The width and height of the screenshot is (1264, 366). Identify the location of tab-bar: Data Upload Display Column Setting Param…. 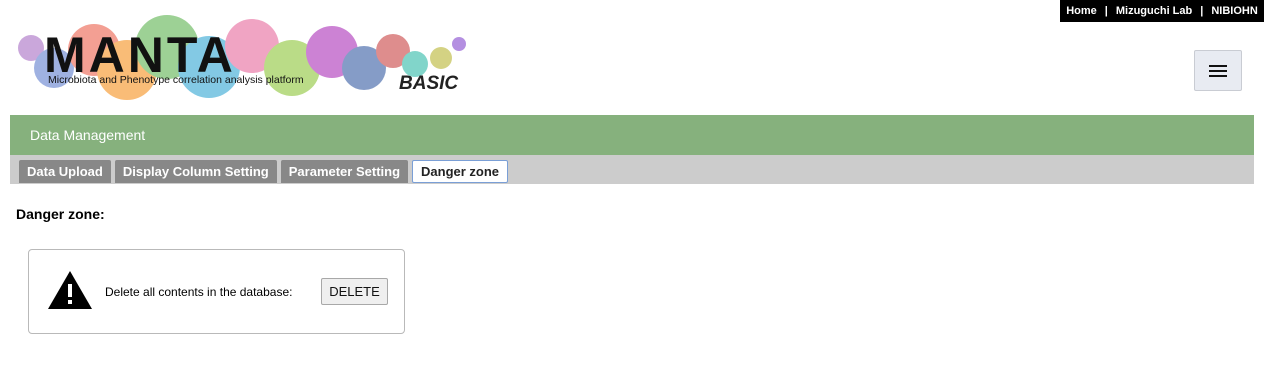
(632, 169).